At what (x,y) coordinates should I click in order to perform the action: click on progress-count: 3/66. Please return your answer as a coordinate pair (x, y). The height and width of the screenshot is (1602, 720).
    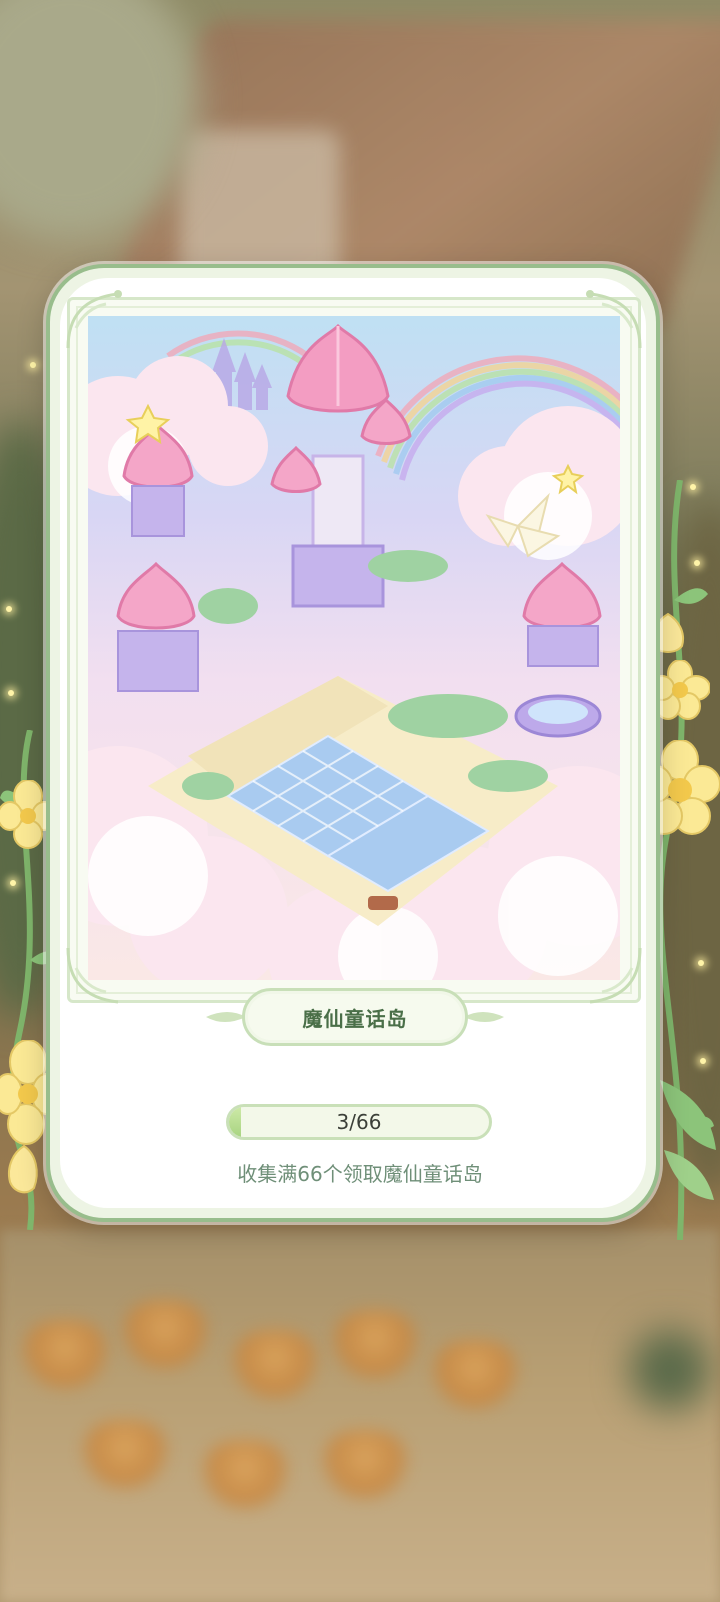
    Looking at the image, I should click on (359, 1122).